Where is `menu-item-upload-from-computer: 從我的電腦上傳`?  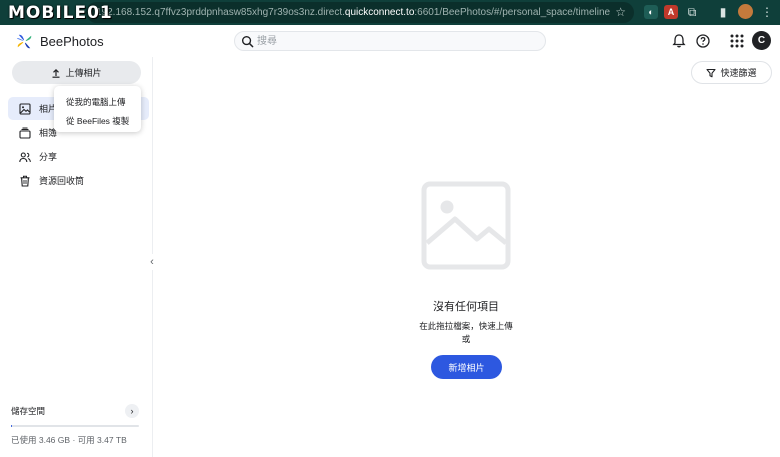
menu-item-upload-from-computer: 從我的電腦上傳 is located at coordinates (97, 101).